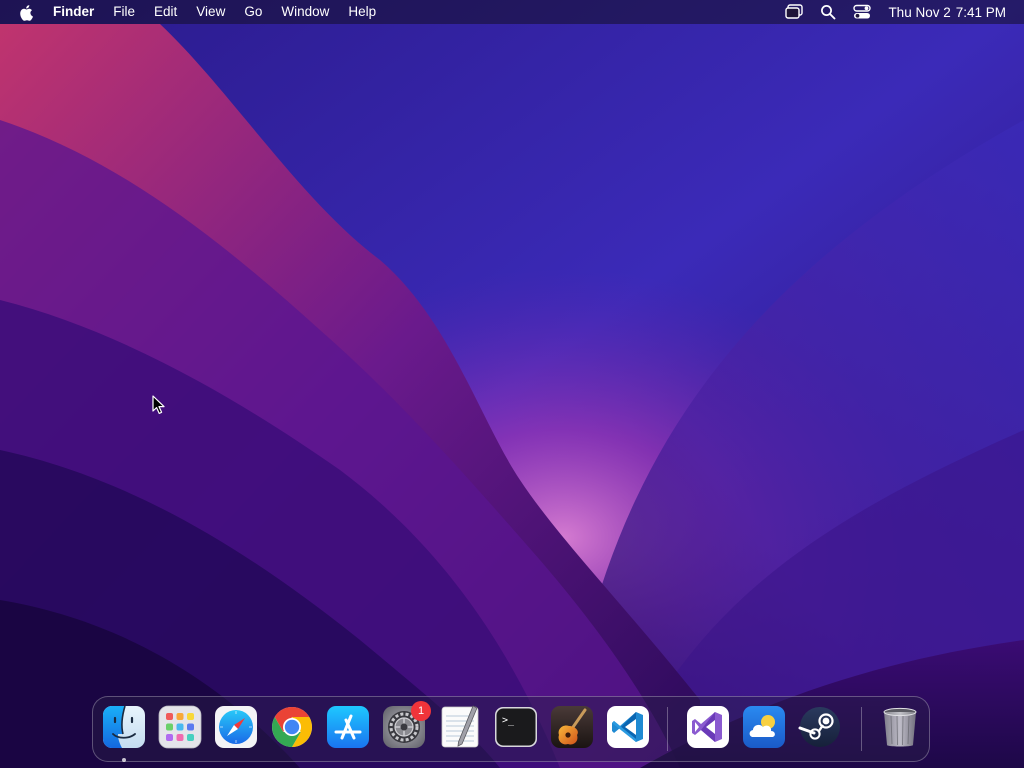 Image resolution: width=1024 pixels, height=768 pixels. Describe the element at coordinates (25, 12) in the screenshot. I see `apple-menu-icon` at that location.